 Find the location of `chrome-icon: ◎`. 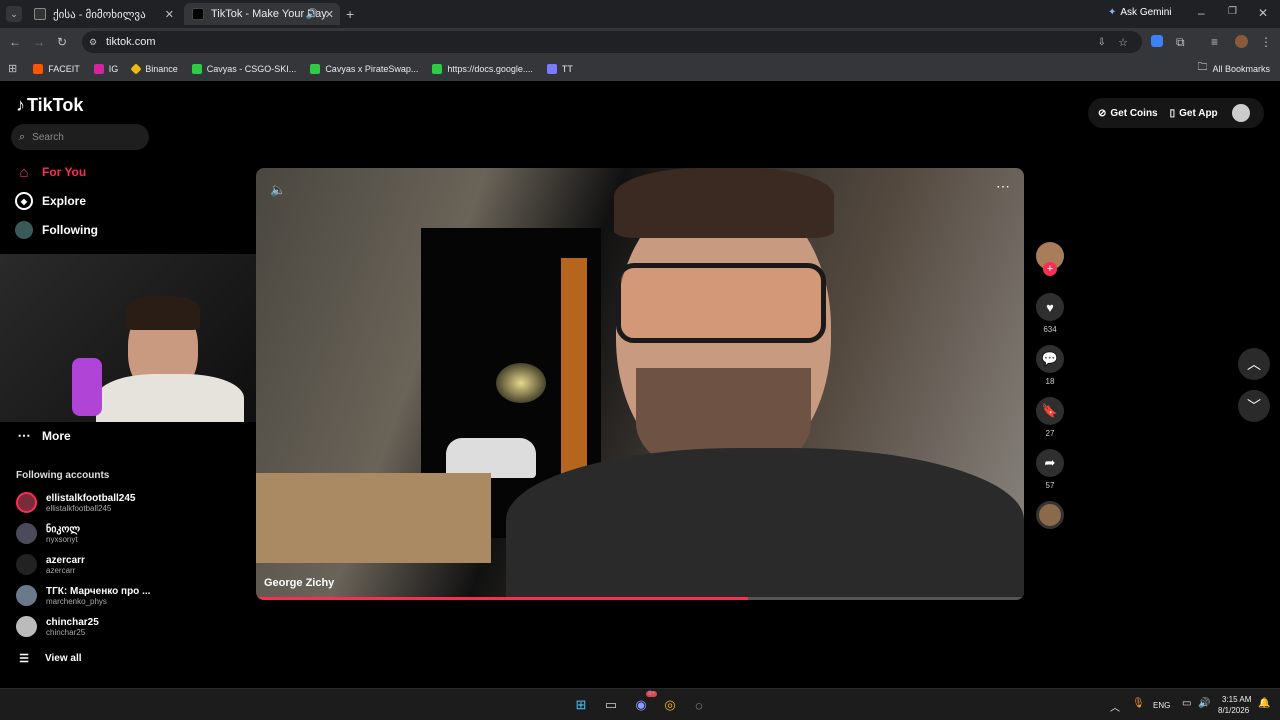

chrome-icon: ◎ is located at coordinates (670, 705).